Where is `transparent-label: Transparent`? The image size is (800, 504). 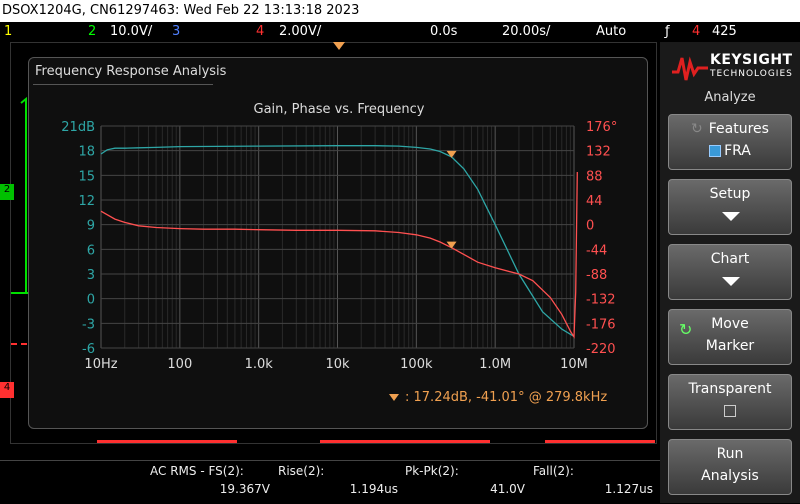 transparent-label: Transparent is located at coordinates (730, 389).